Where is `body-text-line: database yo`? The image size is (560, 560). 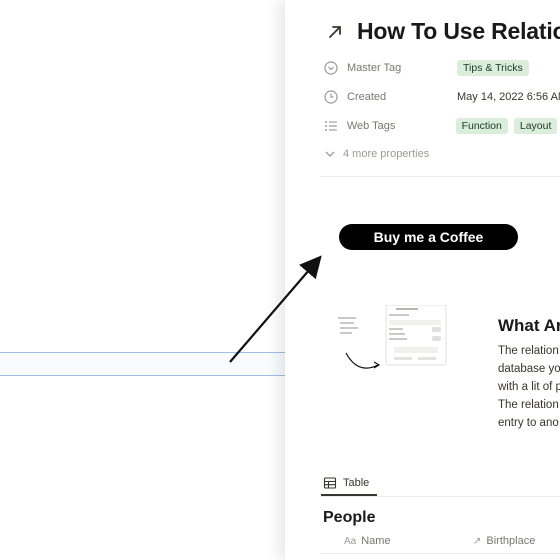
body-text-line: database yo is located at coordinates (529, 369).